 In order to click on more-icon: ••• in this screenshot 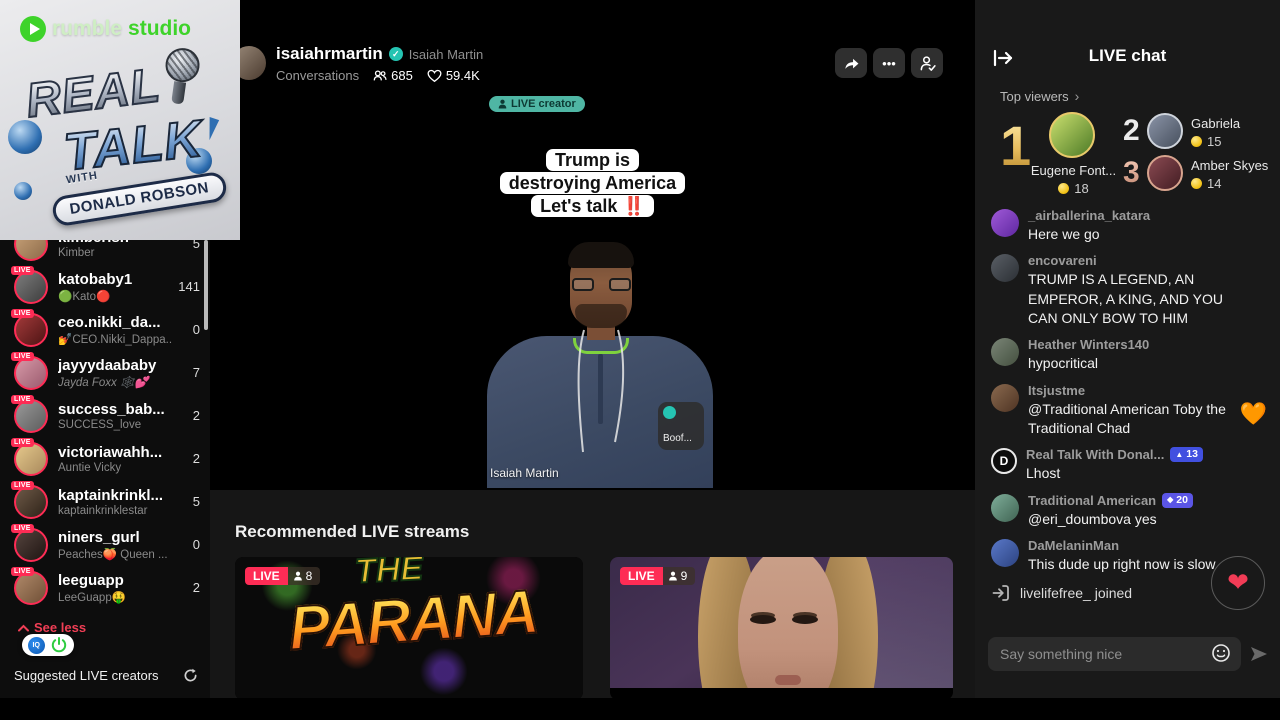, I will do `click(889, 63)`.